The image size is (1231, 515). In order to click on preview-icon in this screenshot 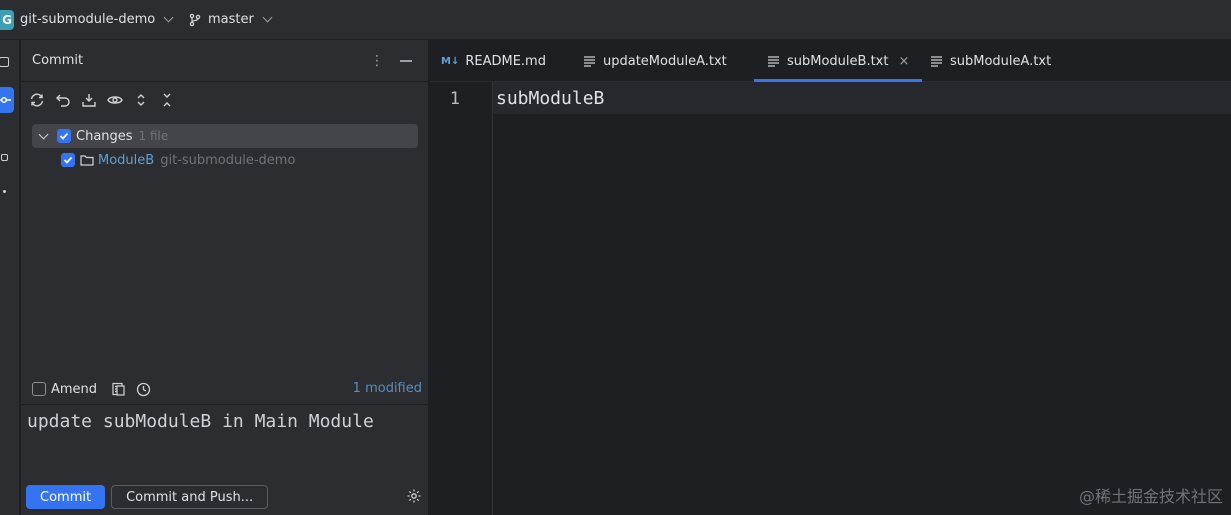, I will do `click(115, 100)`.